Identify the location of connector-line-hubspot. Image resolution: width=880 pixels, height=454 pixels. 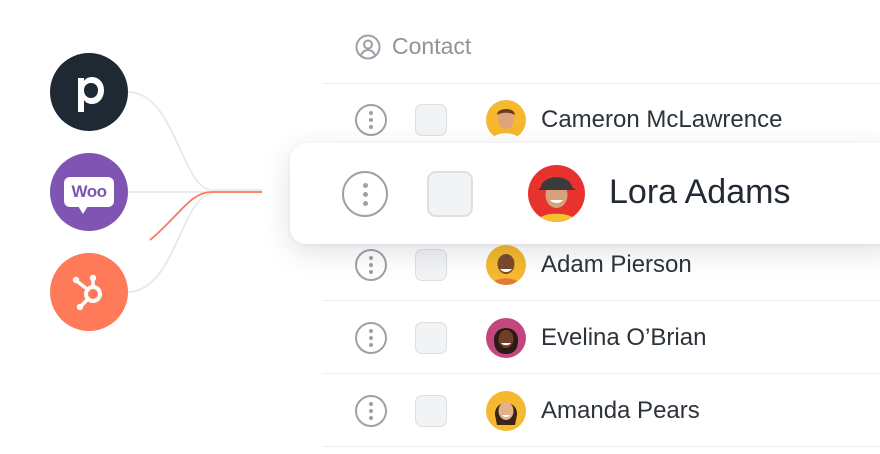
(170, 243).